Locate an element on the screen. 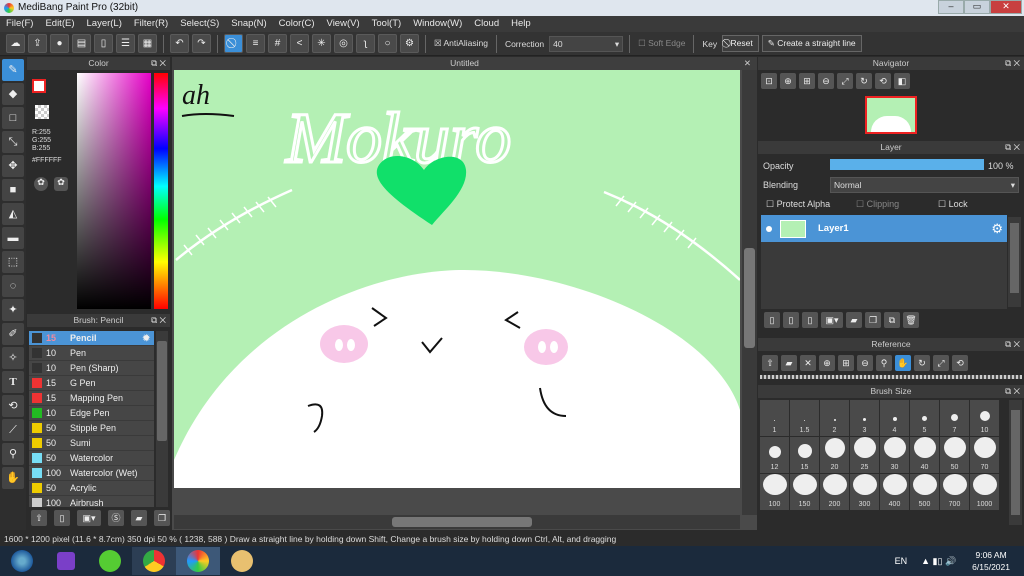 This screenshot has width=1024, height=576. add-brush-dropdown-icon: ▣▾ is located at coordinates (89, 518).